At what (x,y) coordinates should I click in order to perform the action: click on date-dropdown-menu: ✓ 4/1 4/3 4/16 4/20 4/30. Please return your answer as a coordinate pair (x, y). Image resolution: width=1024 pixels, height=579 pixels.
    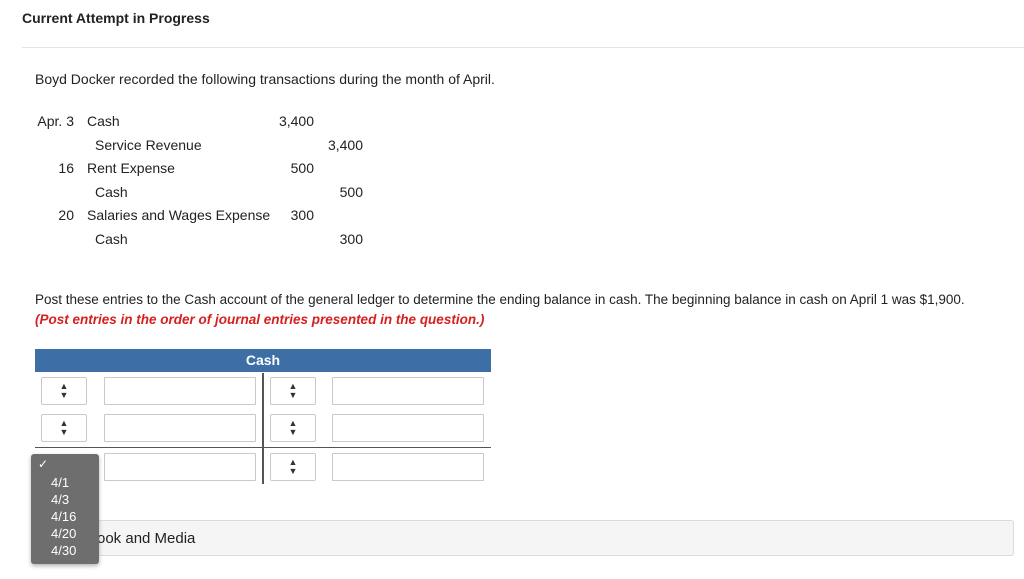
    Looking at the image, I should click on (65, 509).